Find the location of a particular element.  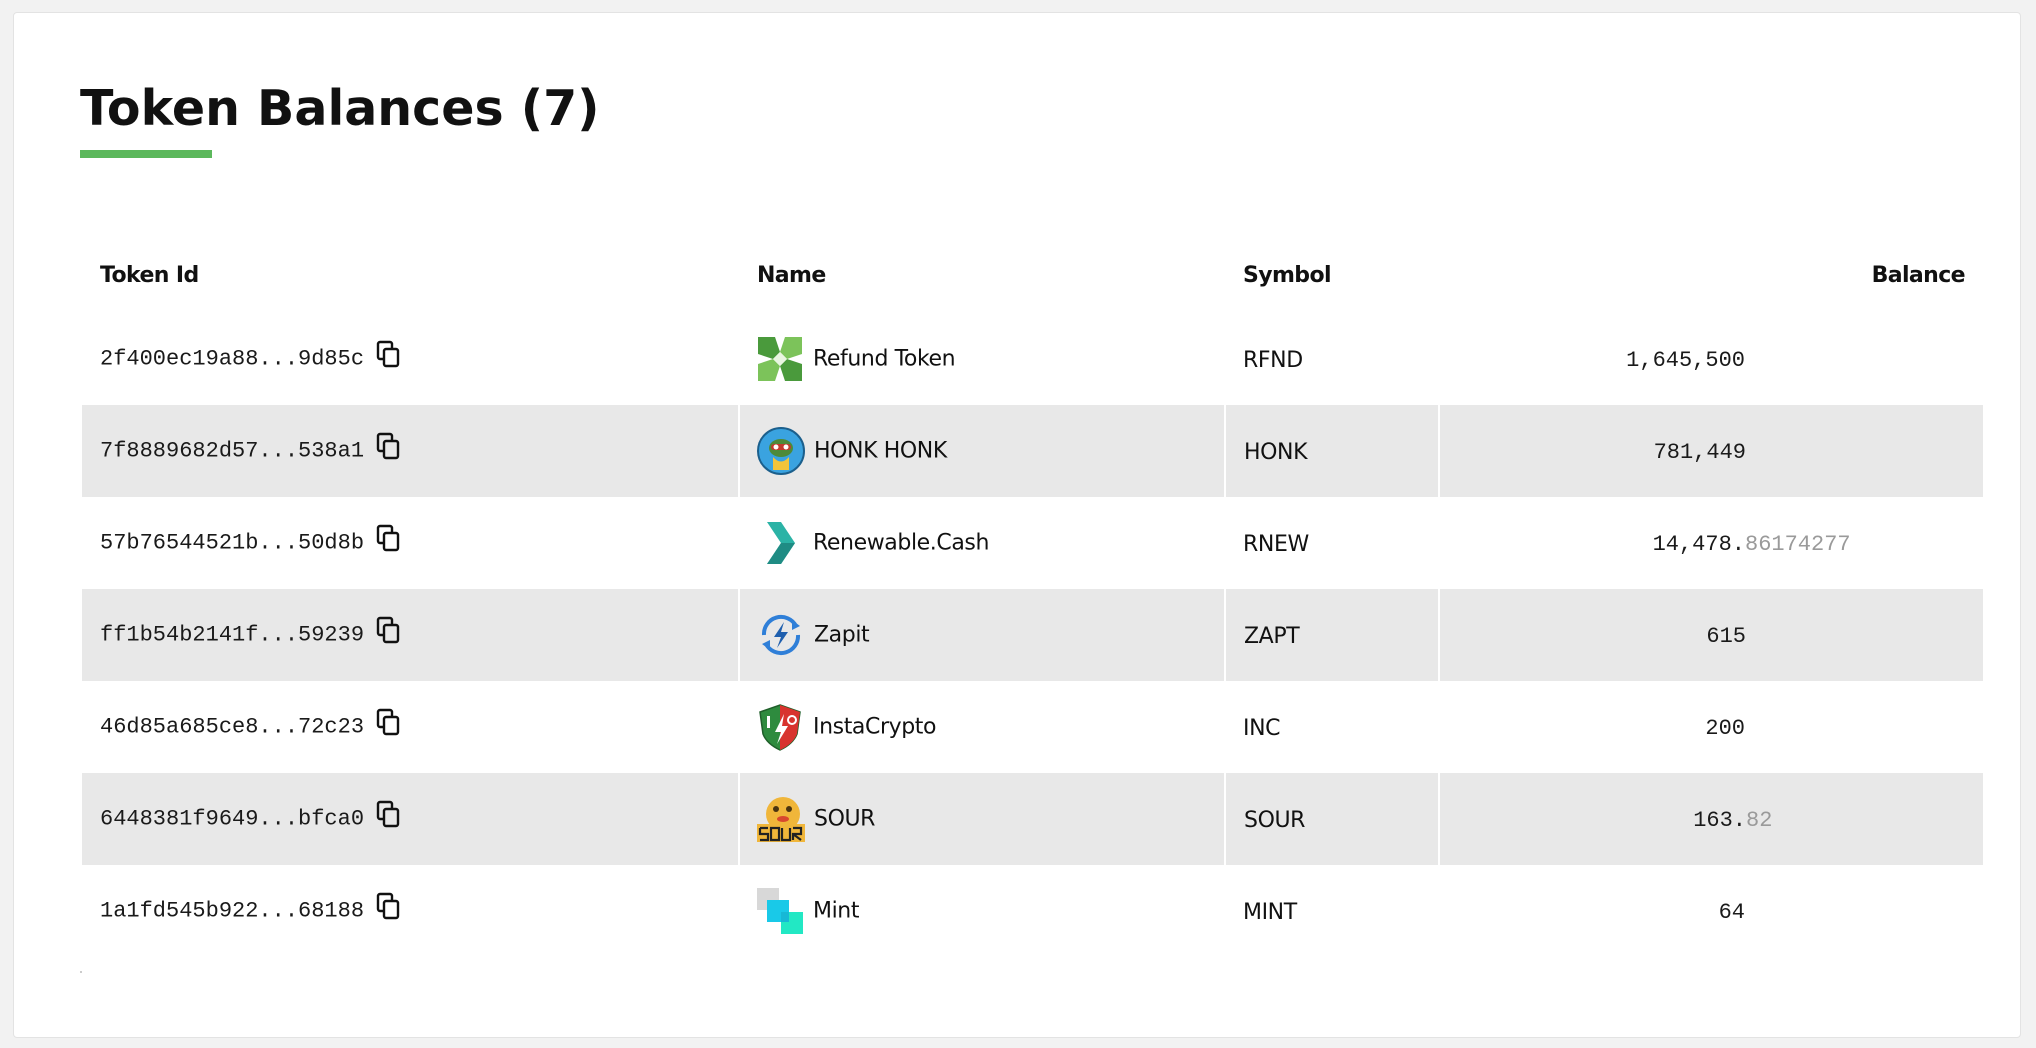

token-name: Renewable.Cash is located at coordinates (901, 543).